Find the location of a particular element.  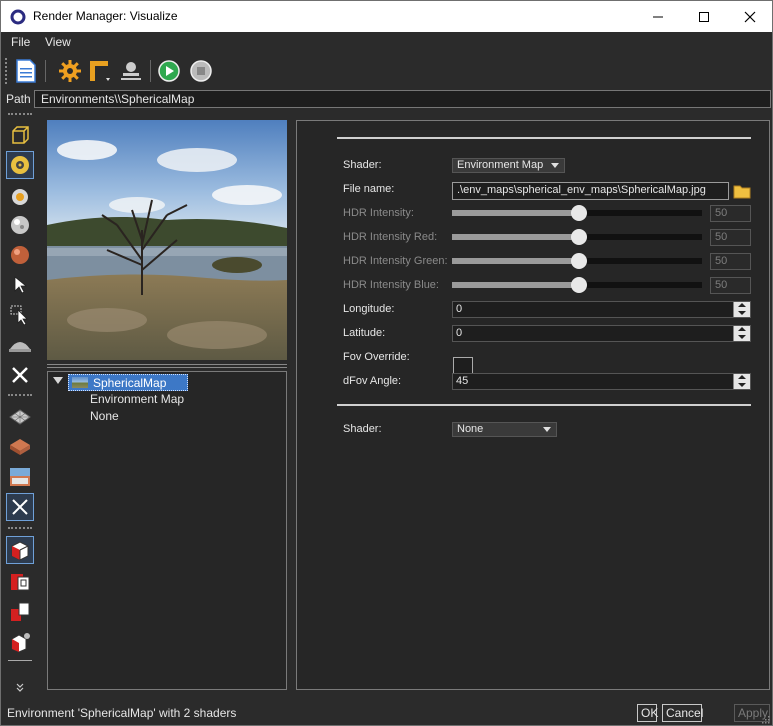

toolbar is located at coordinates (386, 70).